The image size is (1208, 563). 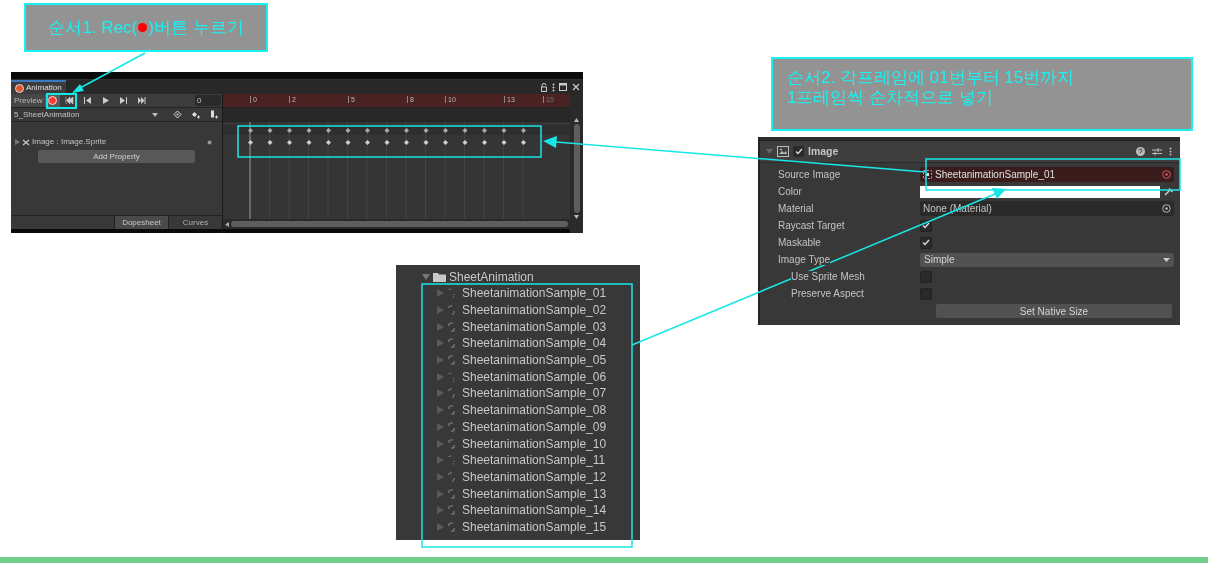 I want to click on diamond-plus-icon, so click(x=195, y=114).